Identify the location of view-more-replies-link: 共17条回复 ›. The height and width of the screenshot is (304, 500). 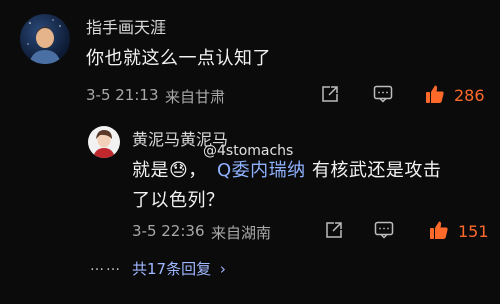
(179, 268).